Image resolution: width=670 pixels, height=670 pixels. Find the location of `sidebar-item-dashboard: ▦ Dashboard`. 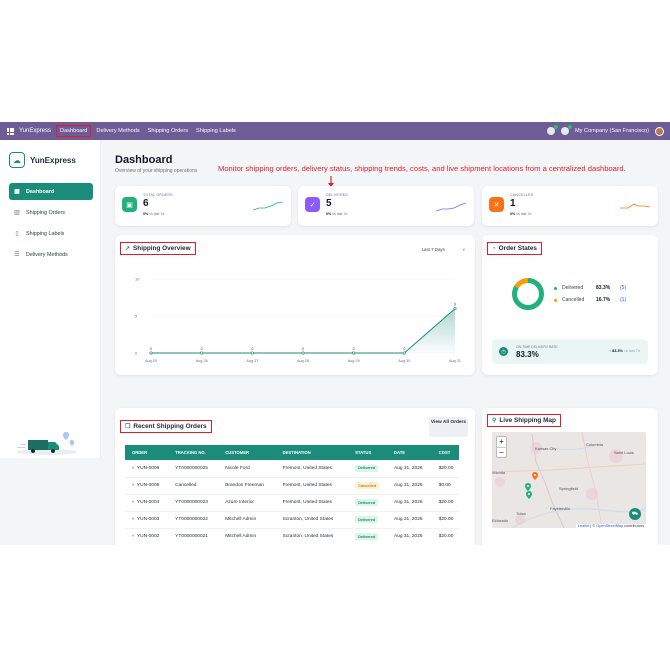

sidebar-item-dashboard: ▦ Dashboard is located at coordinates (51, 191).